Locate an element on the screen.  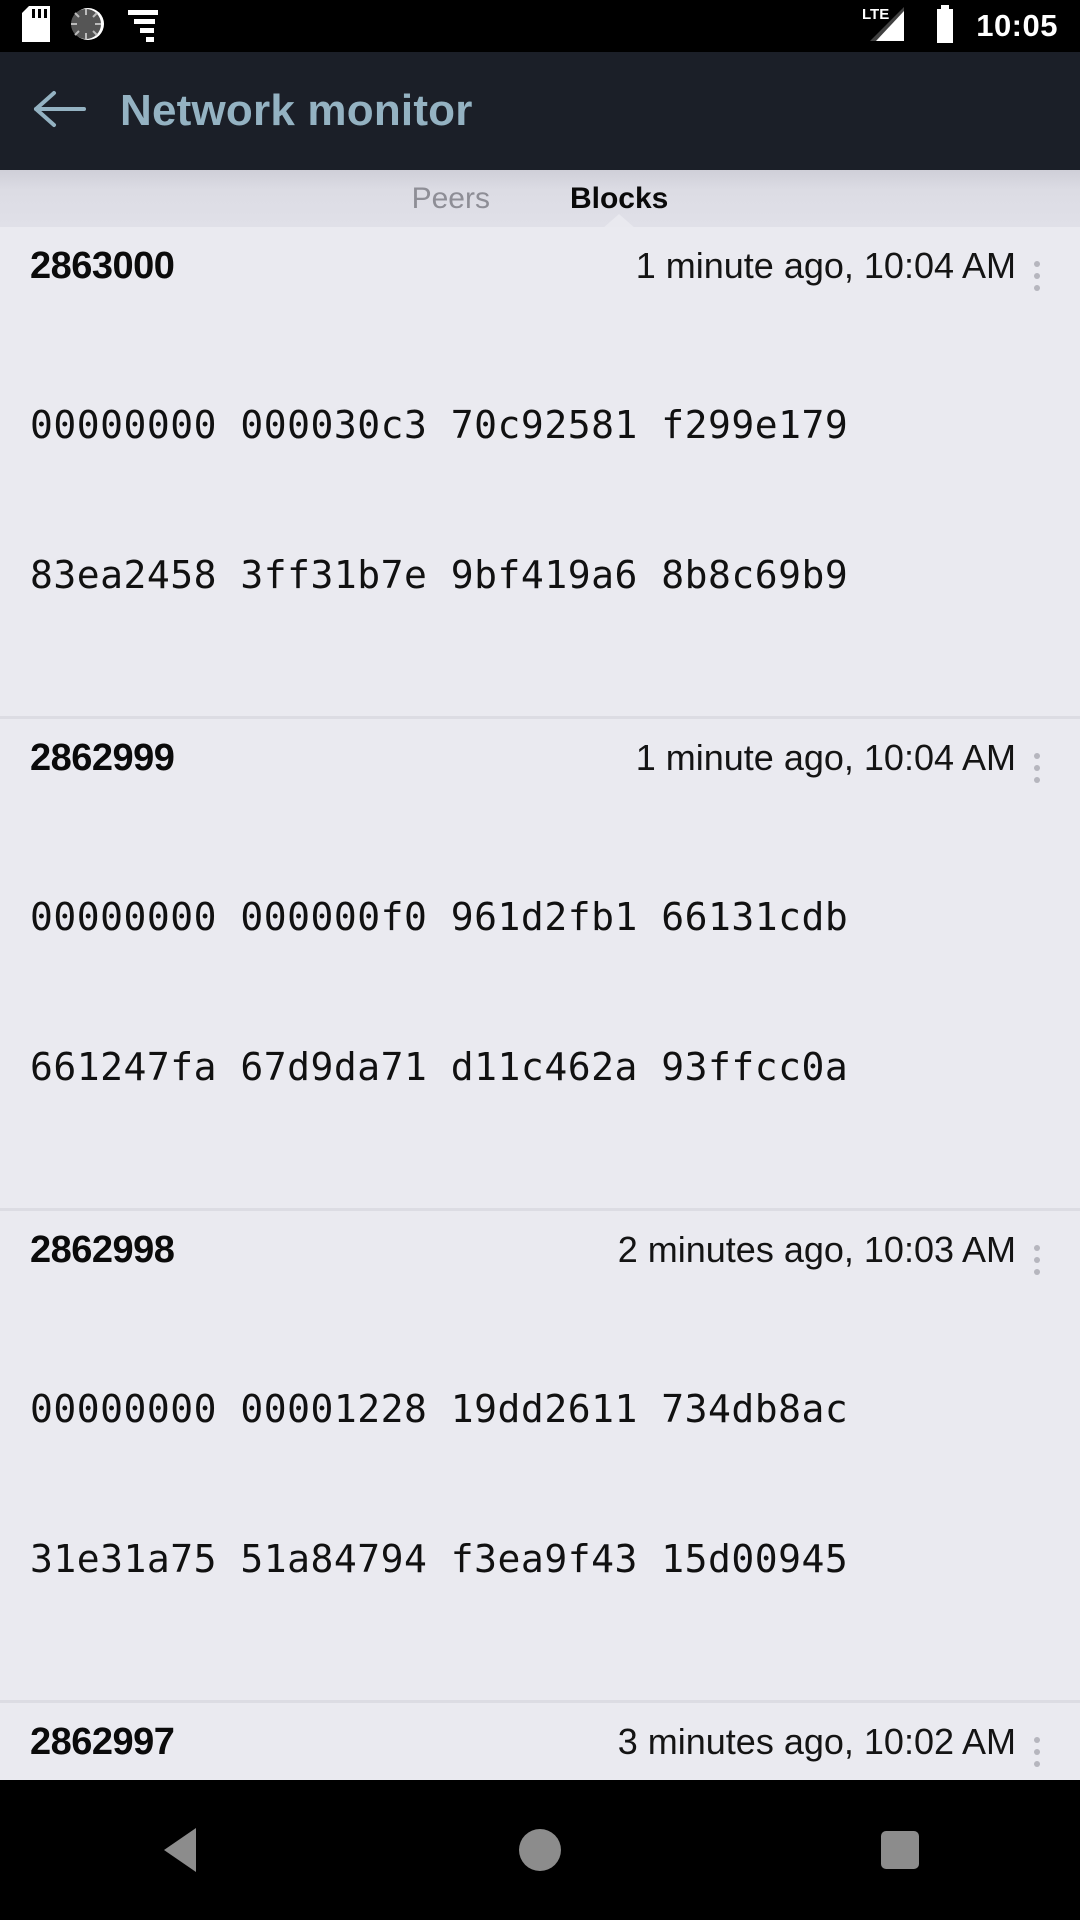
back-arrow-icon is located at coordinates (60, 111).